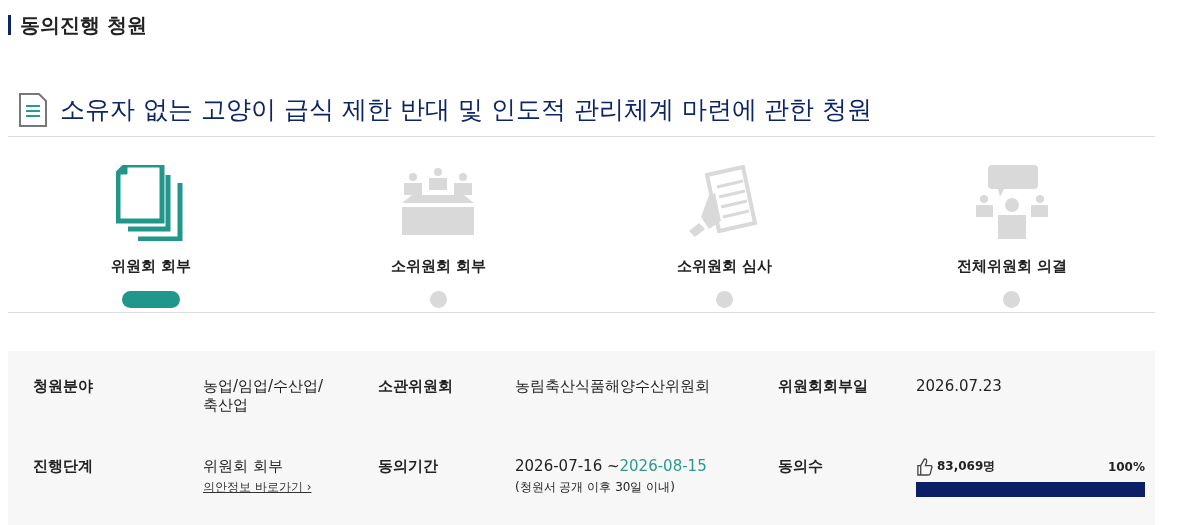 The height and width of the screenshot is (525, 1200). What do you see at coordinates (595, 487) in the screenshot?
I see `period-note: (청원서 공개 이후 30일 이내)` at bounding box center [595, 487].